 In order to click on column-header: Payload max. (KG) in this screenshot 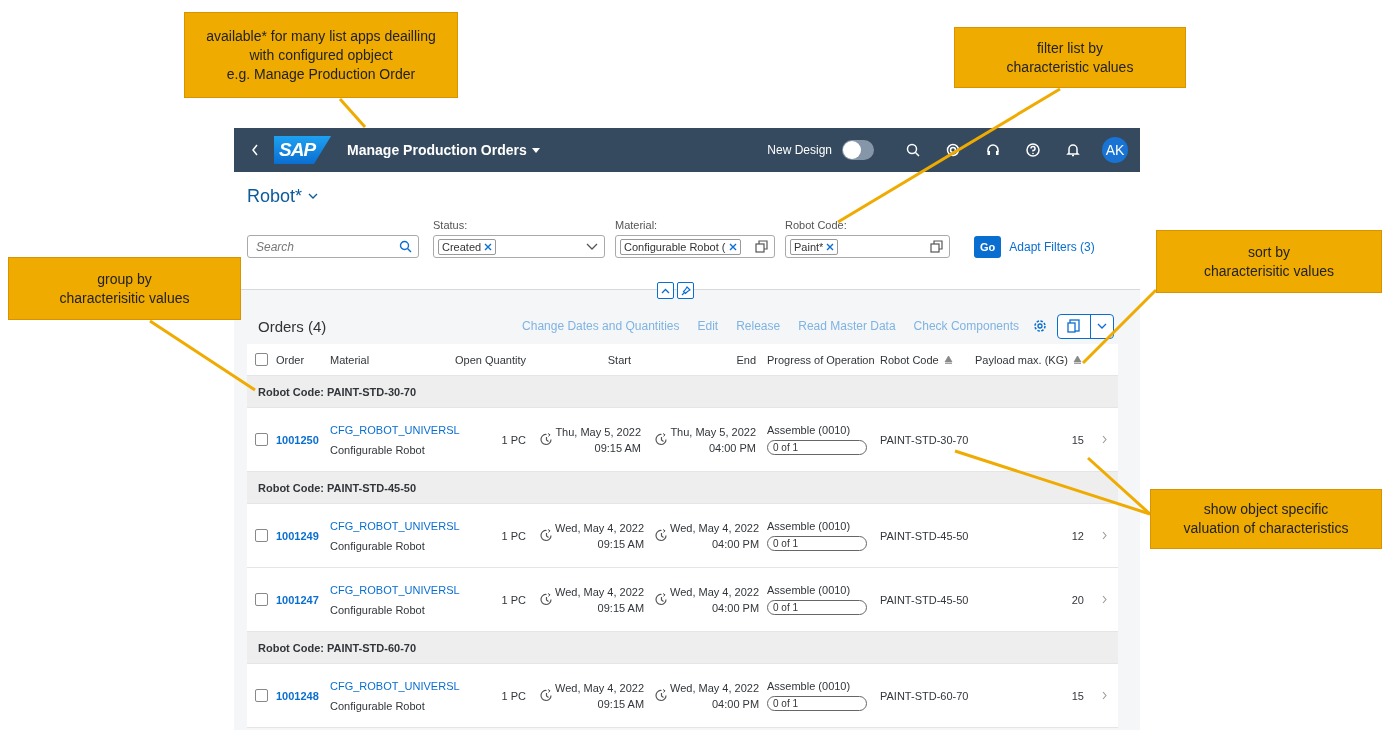, I will do `click(1028, 359)`.